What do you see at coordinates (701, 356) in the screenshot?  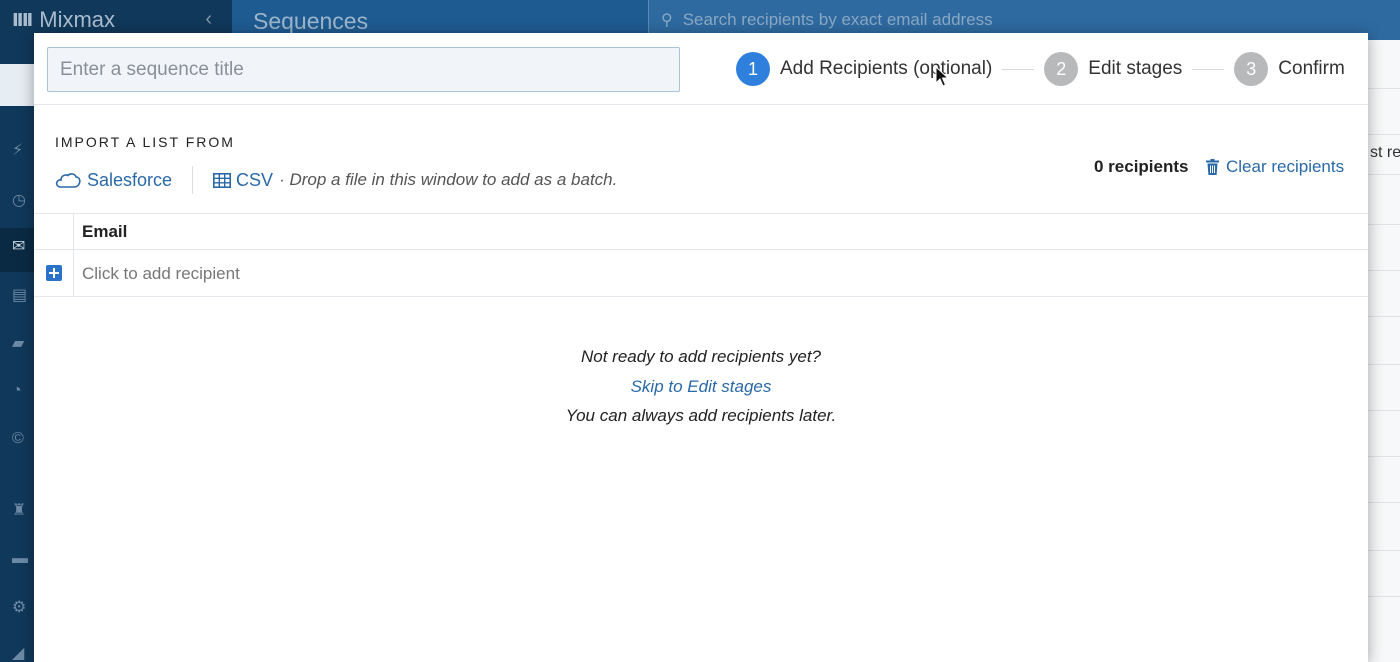 I see `empty-state-line: Not ready to add recipients yet?` at bounding box center [701, 356].